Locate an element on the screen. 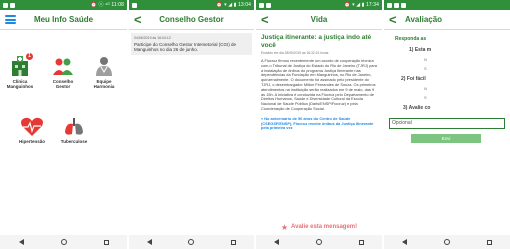 The width and height of the screenshot is (510, 249). app-bar: Meu Info Saúde is located at coordinates (63, 20).